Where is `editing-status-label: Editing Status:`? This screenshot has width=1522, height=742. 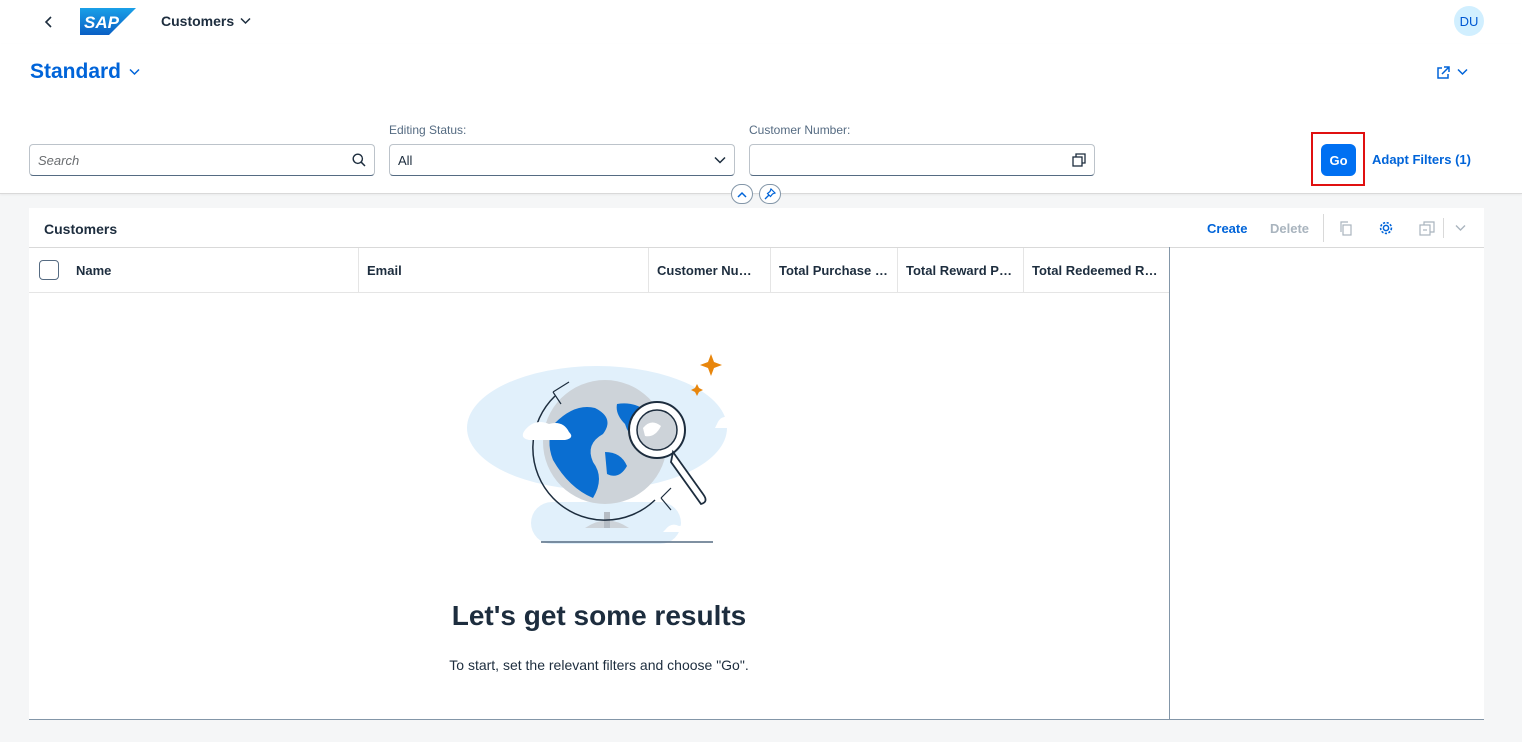
editing-status-label: Editing Status: is located at coordinates (428, 130).